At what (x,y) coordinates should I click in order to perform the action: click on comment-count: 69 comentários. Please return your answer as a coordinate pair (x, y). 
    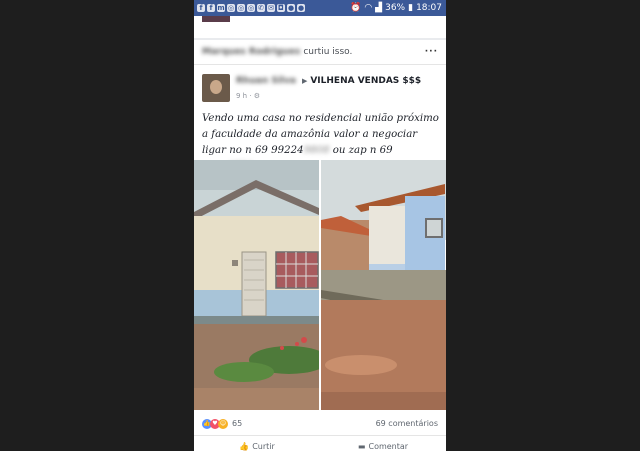
    Looking at the image, I should click on (407, 423).